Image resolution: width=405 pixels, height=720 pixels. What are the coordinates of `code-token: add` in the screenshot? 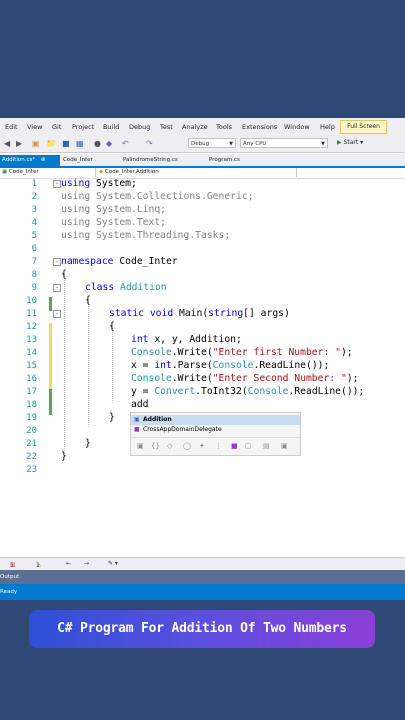 It's located at (140, 404).